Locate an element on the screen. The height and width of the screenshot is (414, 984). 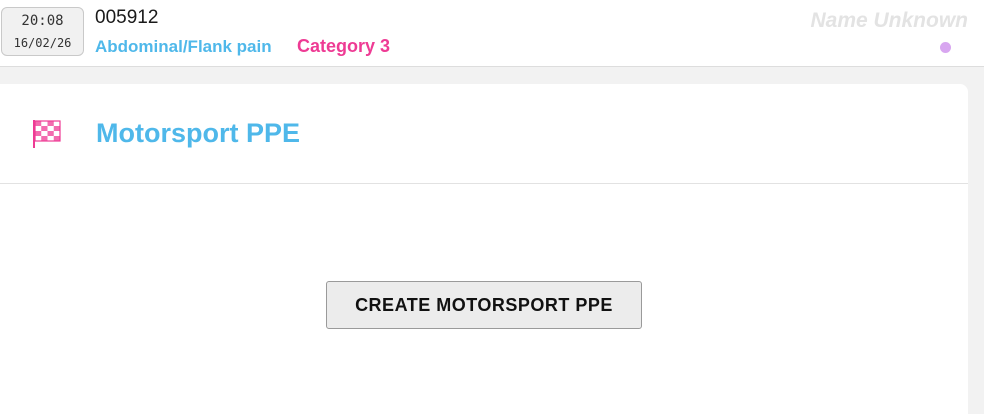
clock-date: 16/02/26 is located at coordinates (42, 43).